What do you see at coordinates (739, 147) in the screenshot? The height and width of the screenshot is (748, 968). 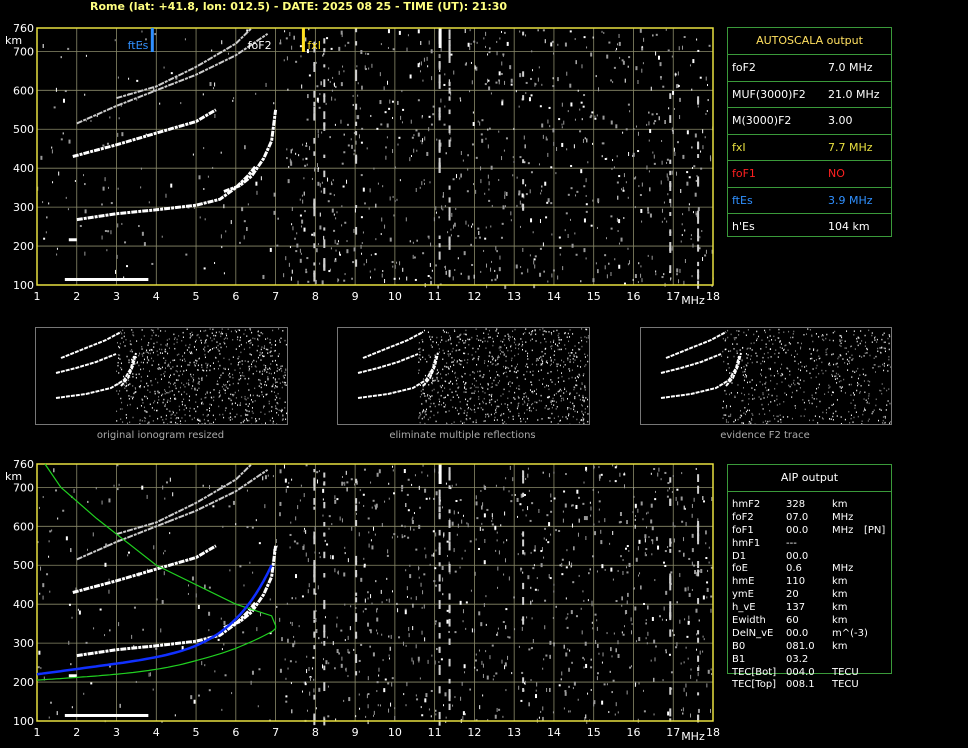 I see `autoscala-label: fxI` at bounding box center [739, 147].